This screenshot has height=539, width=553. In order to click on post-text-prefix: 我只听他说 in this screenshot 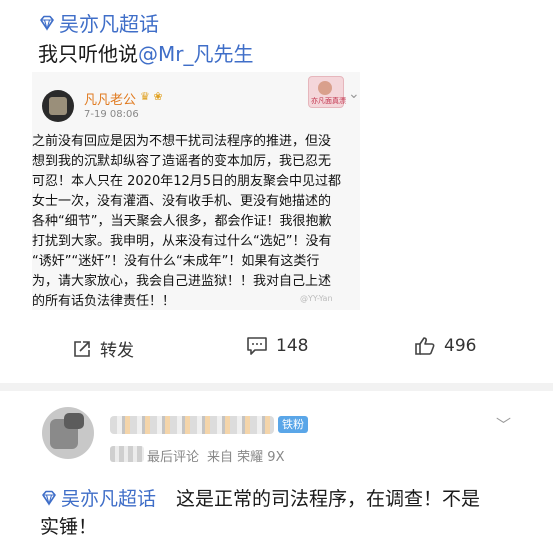, I will do `click(88, 54)`.